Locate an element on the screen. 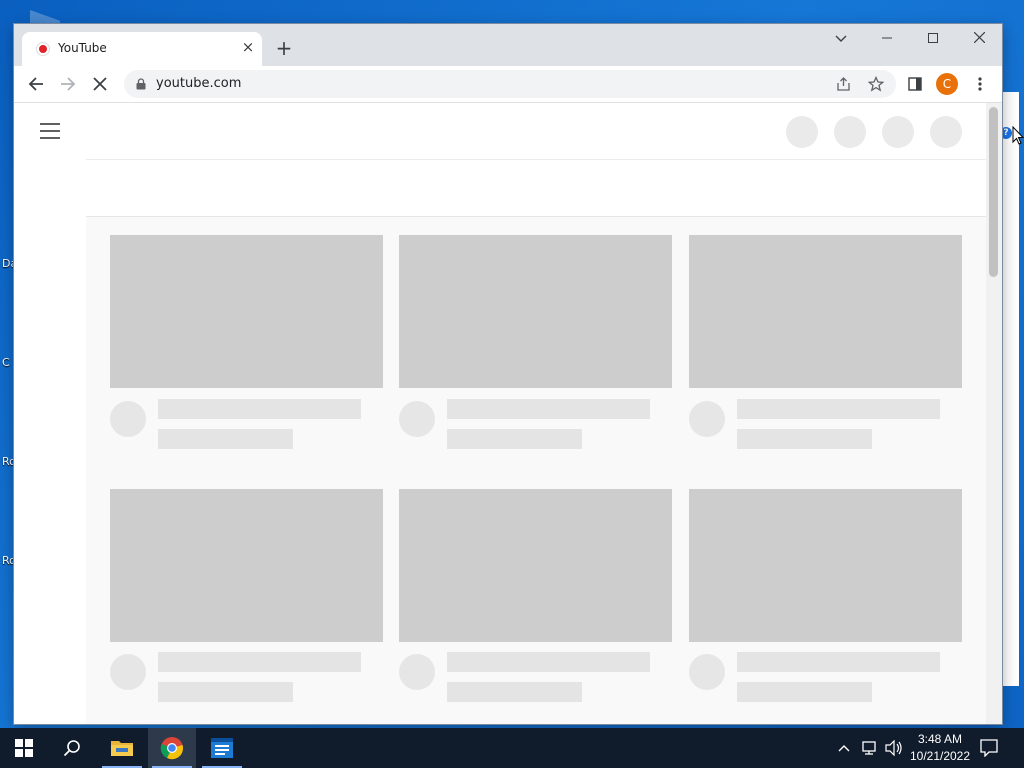 The width and height of the screenshot is (1024, 768). show-hidden-icons-button is located at coordinates (846, 748).